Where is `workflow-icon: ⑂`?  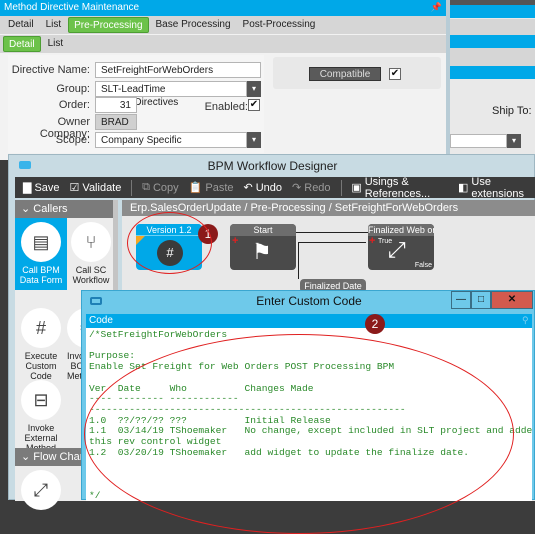 workflow-icon: ⑂ is located at coordinates (91, 242).